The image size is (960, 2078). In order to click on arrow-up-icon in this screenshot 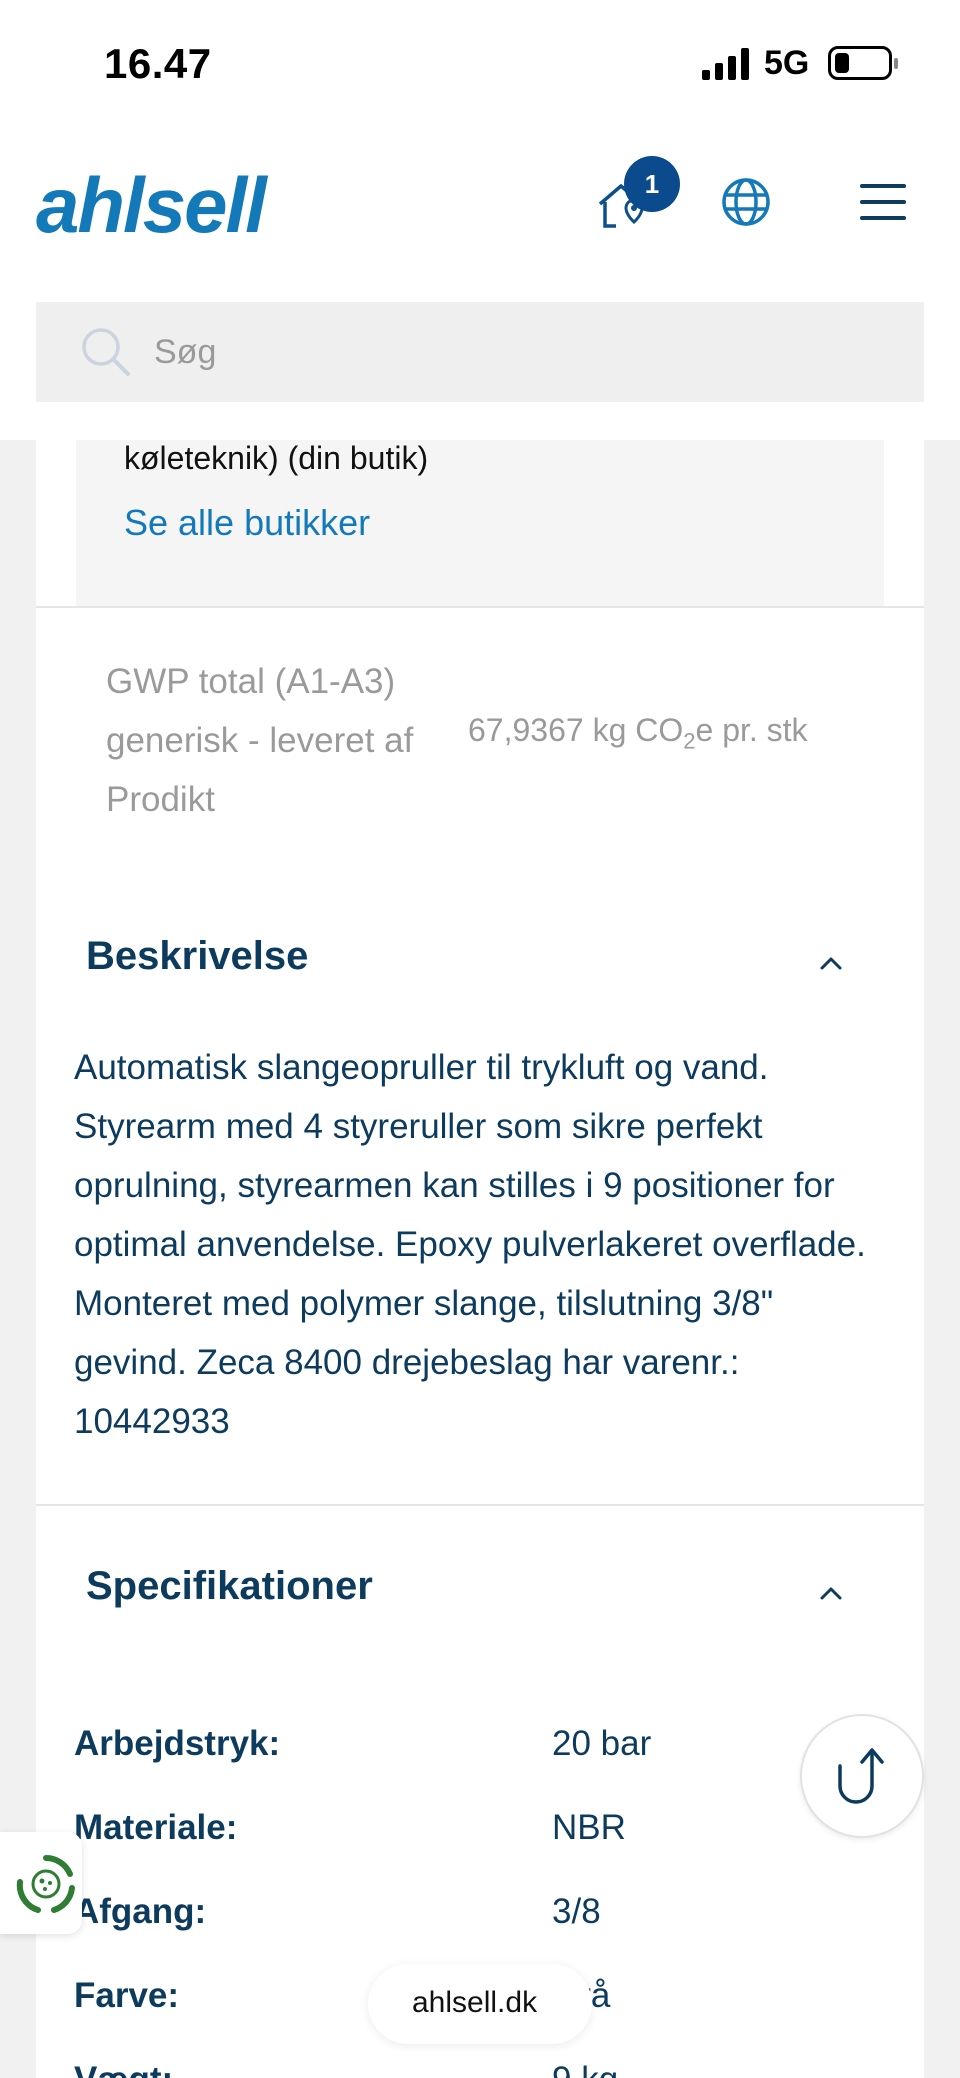, I will do `click(861, 1776)`.